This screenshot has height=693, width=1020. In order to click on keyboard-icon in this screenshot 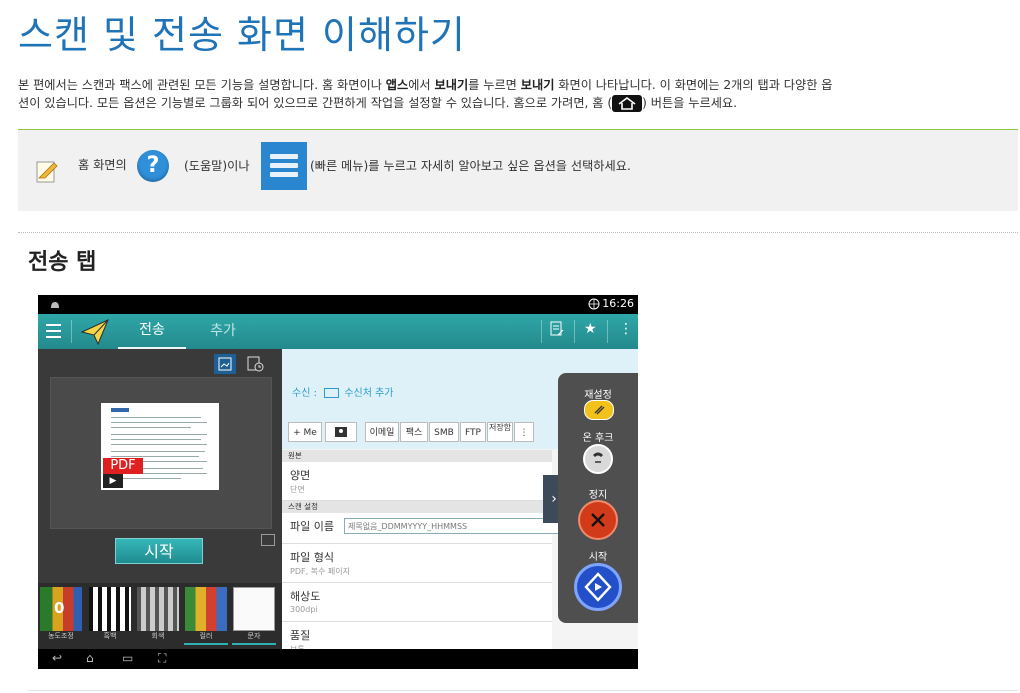, I will do `click(332, 393)`.